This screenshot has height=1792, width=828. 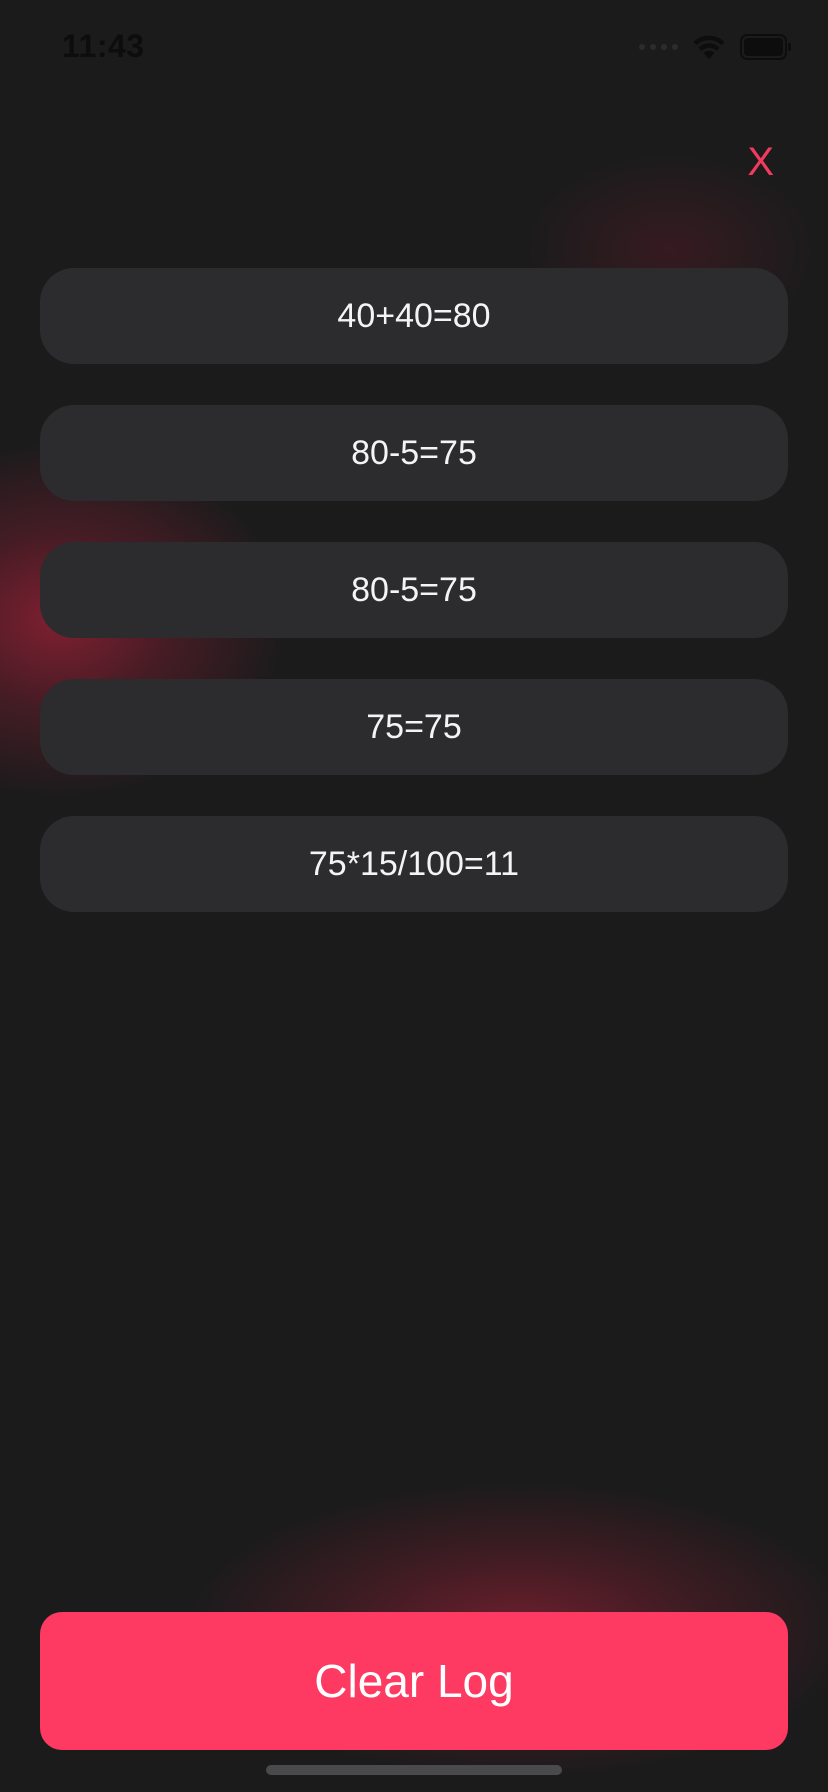 What do you see at coordinates (766, 47) in the screenshot?
I see `battery-icon` at bounding box center [766, 47].